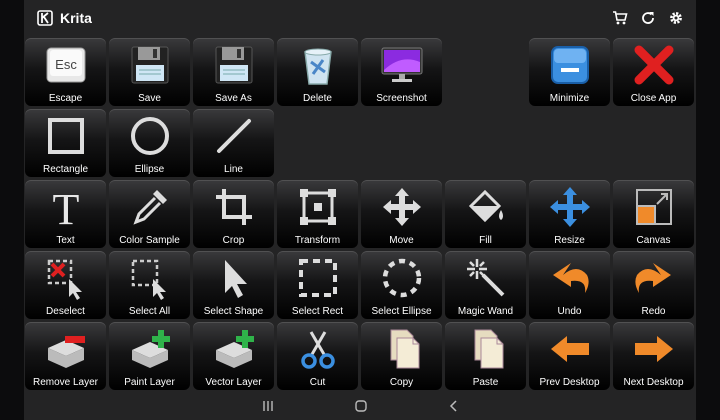 This screenshot has width=720, height=420. I want to click on deselect-button: Deselect, so click(65, 285).